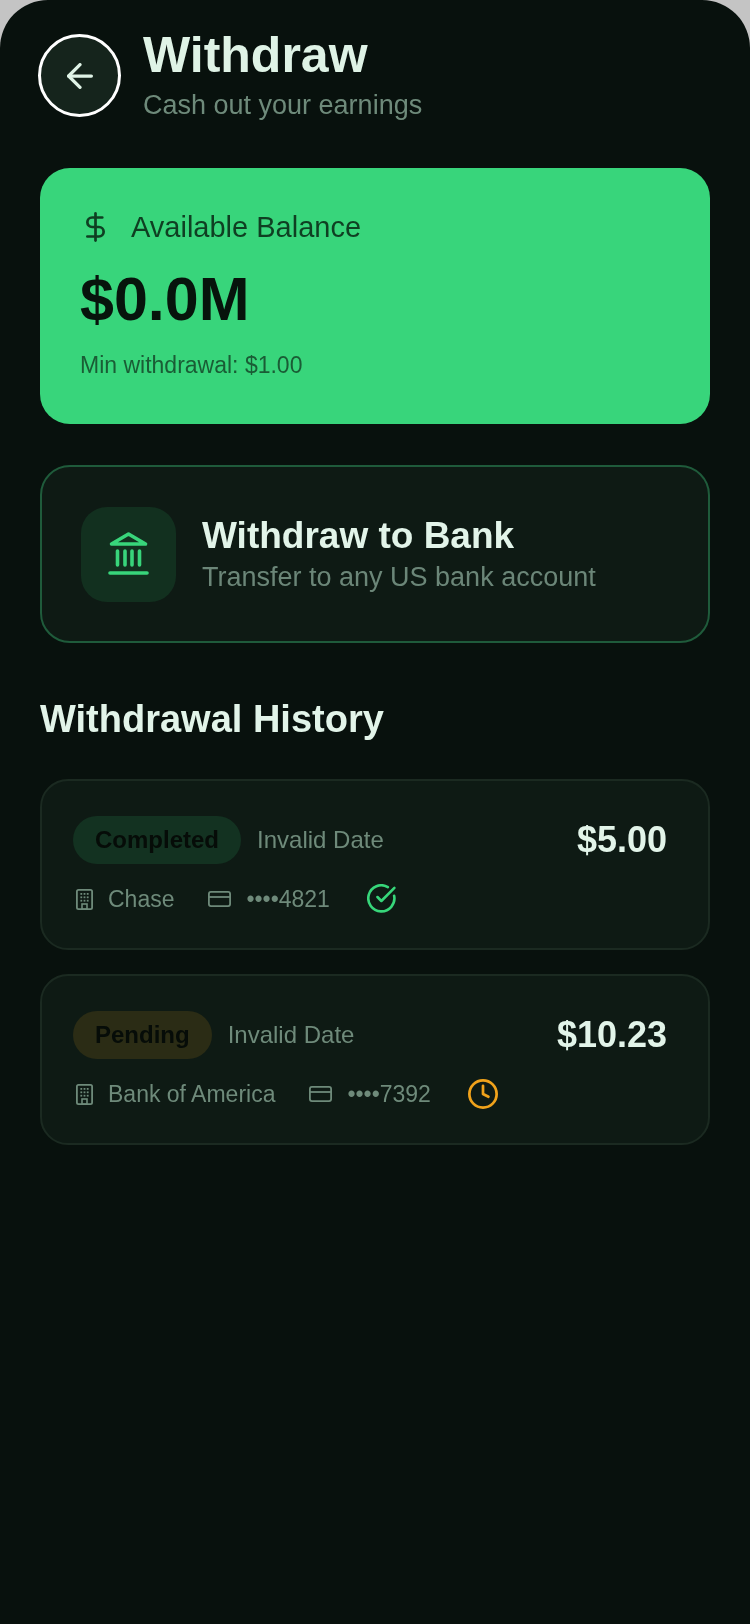 Image resolution: width=750 pixels, height=1624 pixels. What do you see at coordinates (611, 1035) in the screenshot?
I see `withdrawal-amount: $10.23` at bounding box center [611, 1035].